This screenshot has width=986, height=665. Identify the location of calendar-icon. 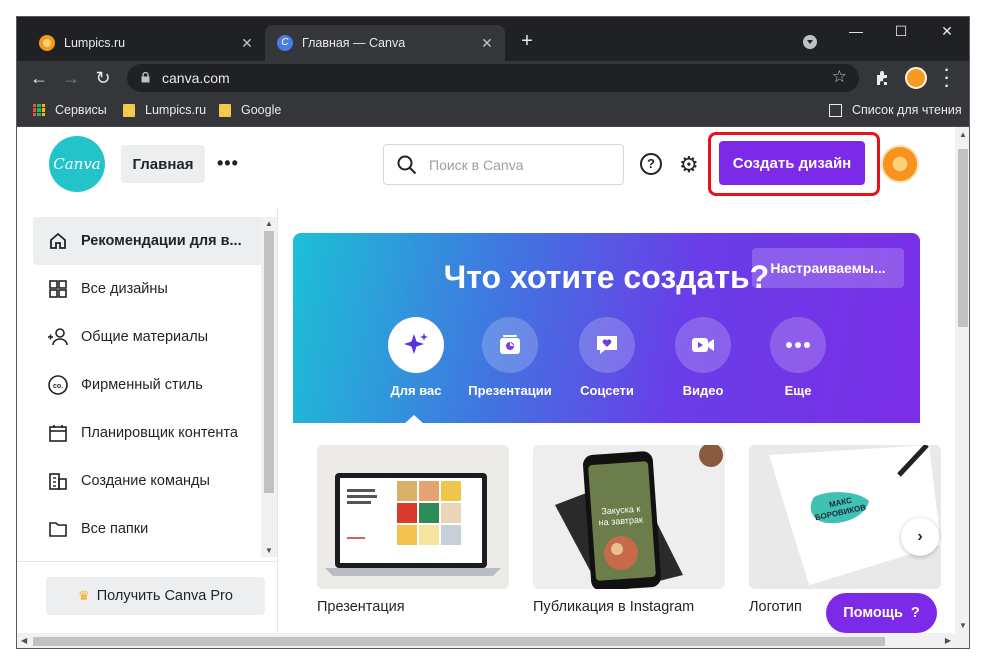
(58, 433).